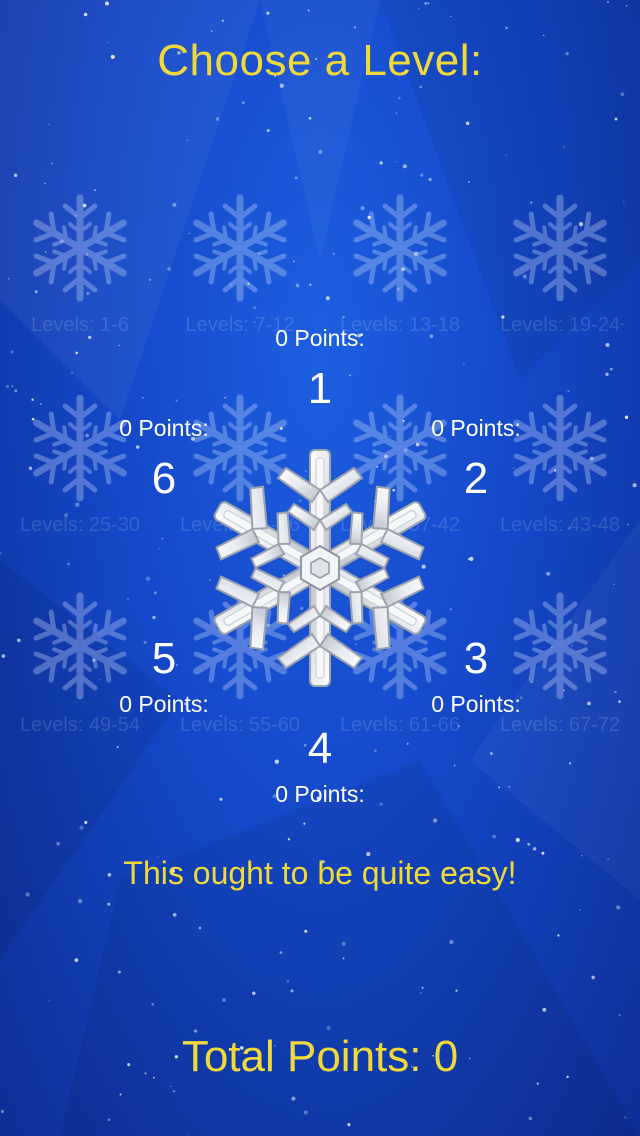 The image size is (640, 1136). I want to click on level-3-points: 0 Points:, so click(476, 704).